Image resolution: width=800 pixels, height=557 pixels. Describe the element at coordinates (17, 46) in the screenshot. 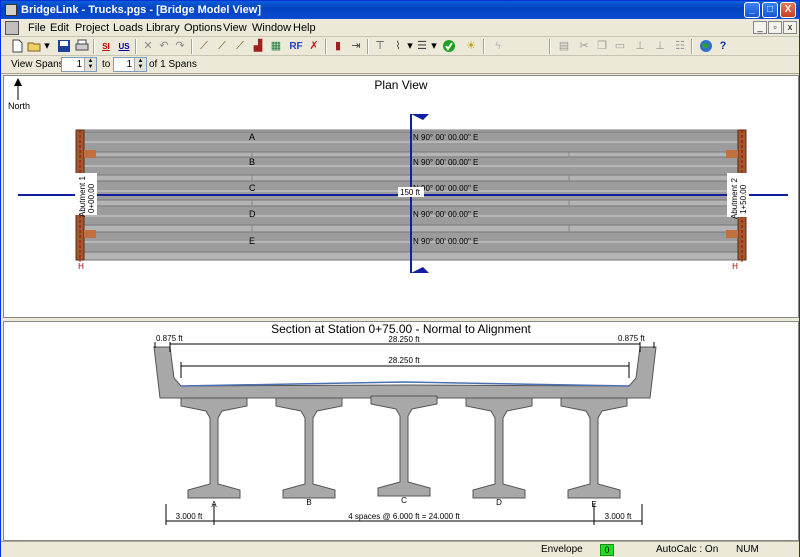

I see `new-document-icon` at that location.